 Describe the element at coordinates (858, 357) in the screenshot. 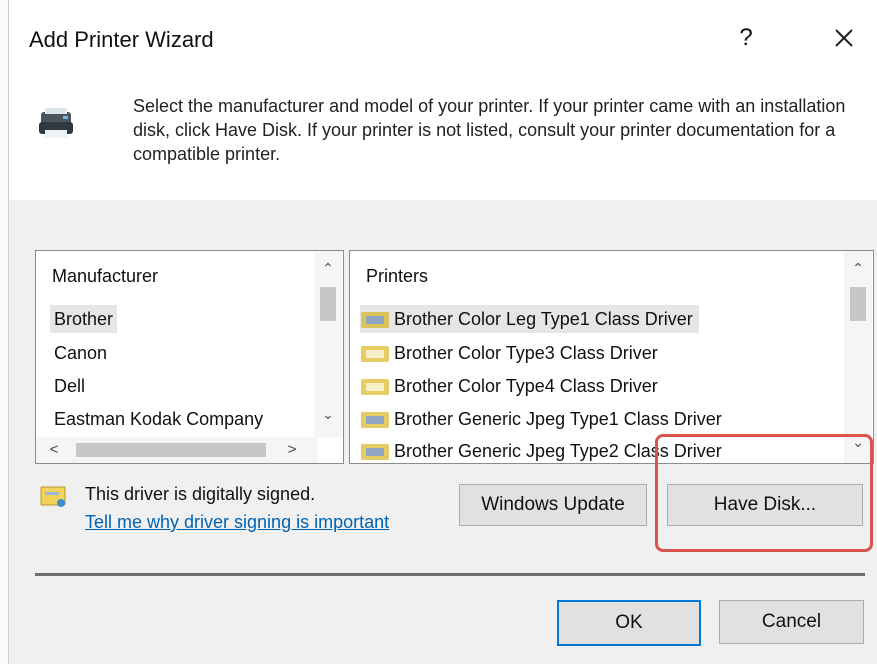

I see `printers-vertical-scrollbar: ⌃ ⌄` at that location.